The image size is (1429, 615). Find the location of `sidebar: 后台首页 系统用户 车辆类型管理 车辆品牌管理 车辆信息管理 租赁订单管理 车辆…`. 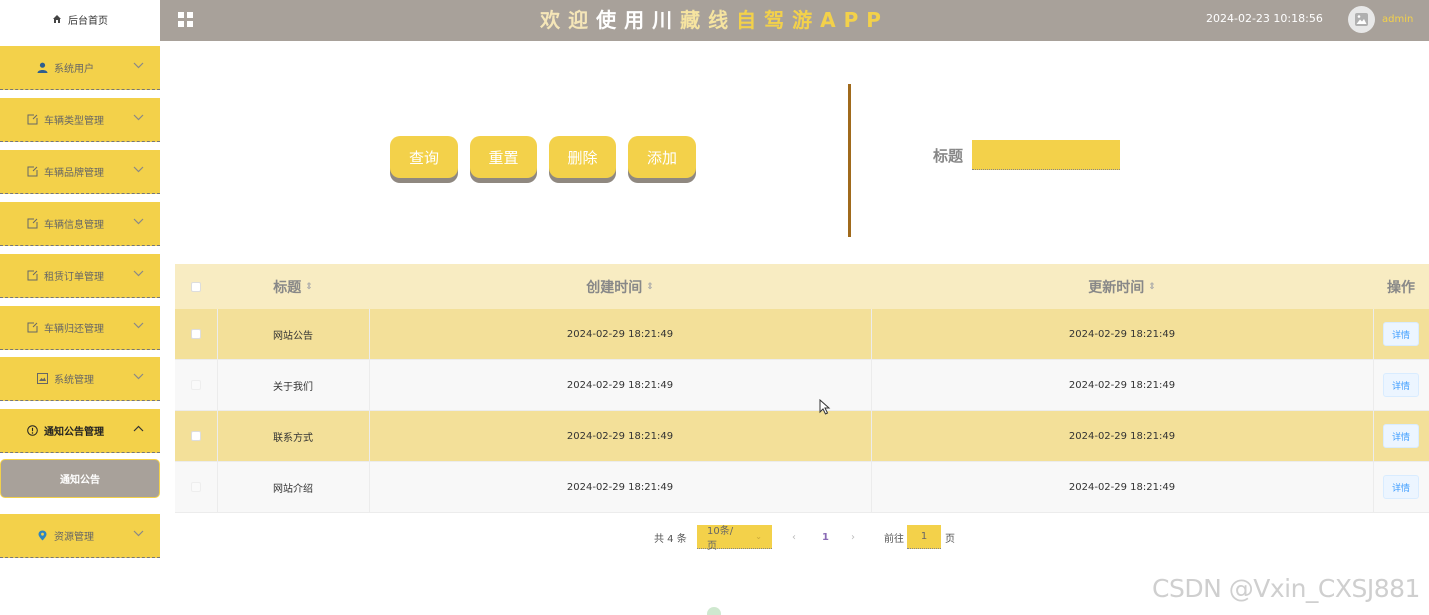

sidebar: 后台首页 系统用户 车辆类型管理 车辆品牌管理 车辆信息管理 租赁订单管理 车辆… is located at coordinates (80, 307).